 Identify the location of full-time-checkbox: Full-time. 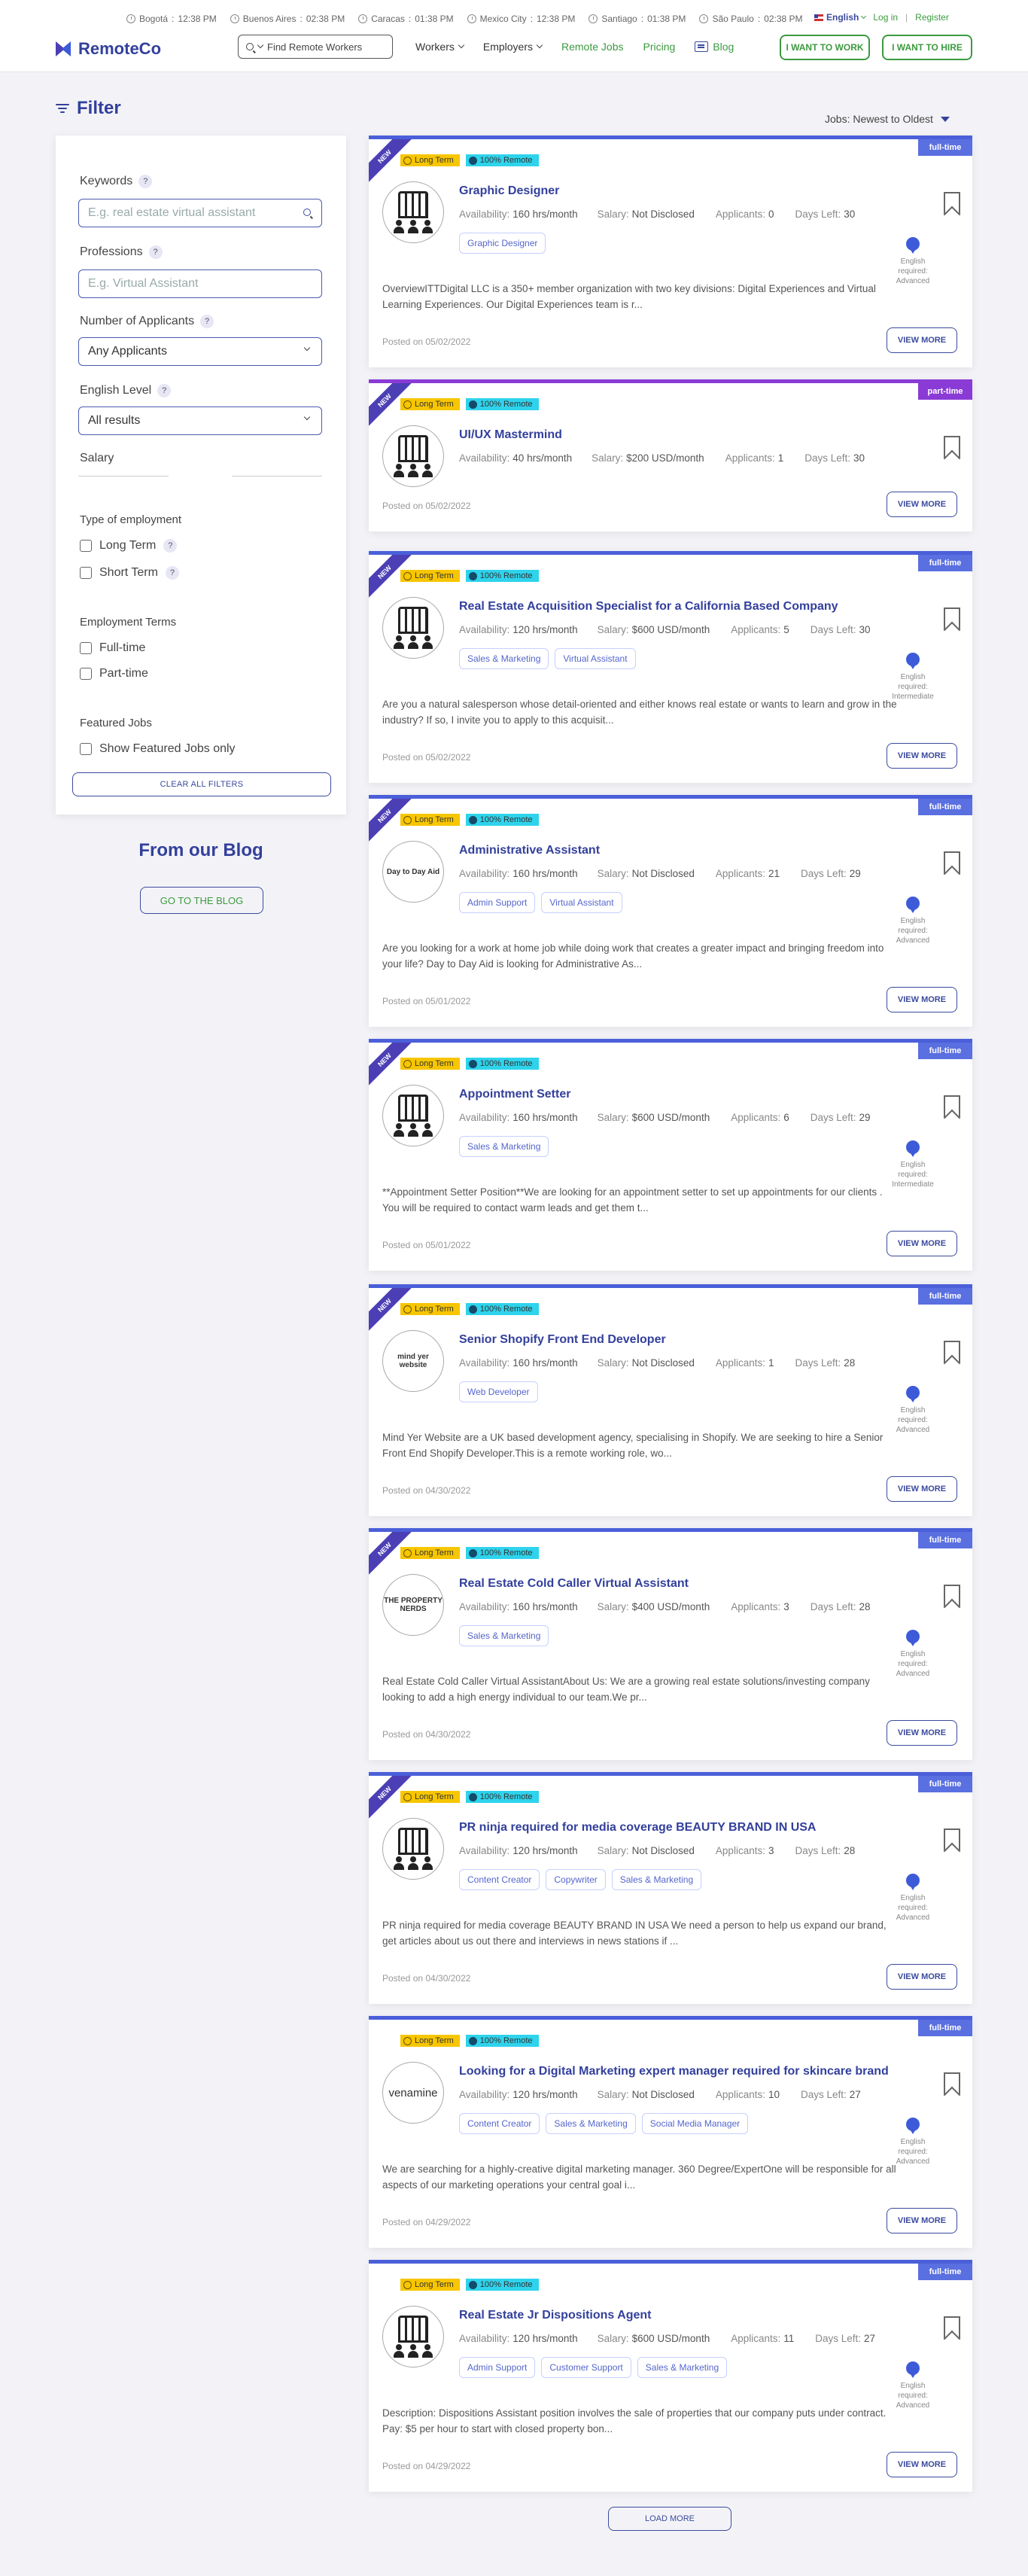
(112, 648).